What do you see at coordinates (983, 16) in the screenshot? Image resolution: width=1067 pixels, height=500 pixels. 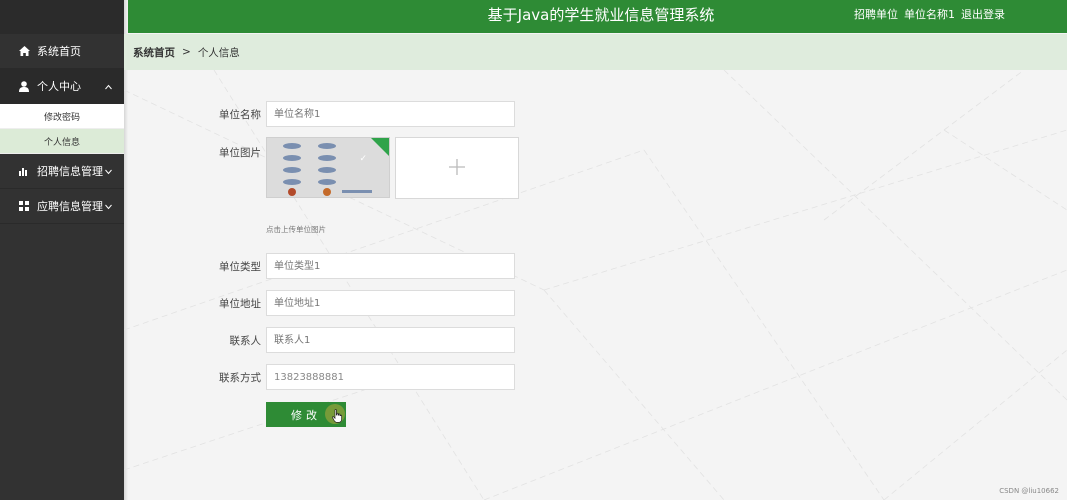 I see `logout-link: 退出登录` at bounding box center [983, 16].